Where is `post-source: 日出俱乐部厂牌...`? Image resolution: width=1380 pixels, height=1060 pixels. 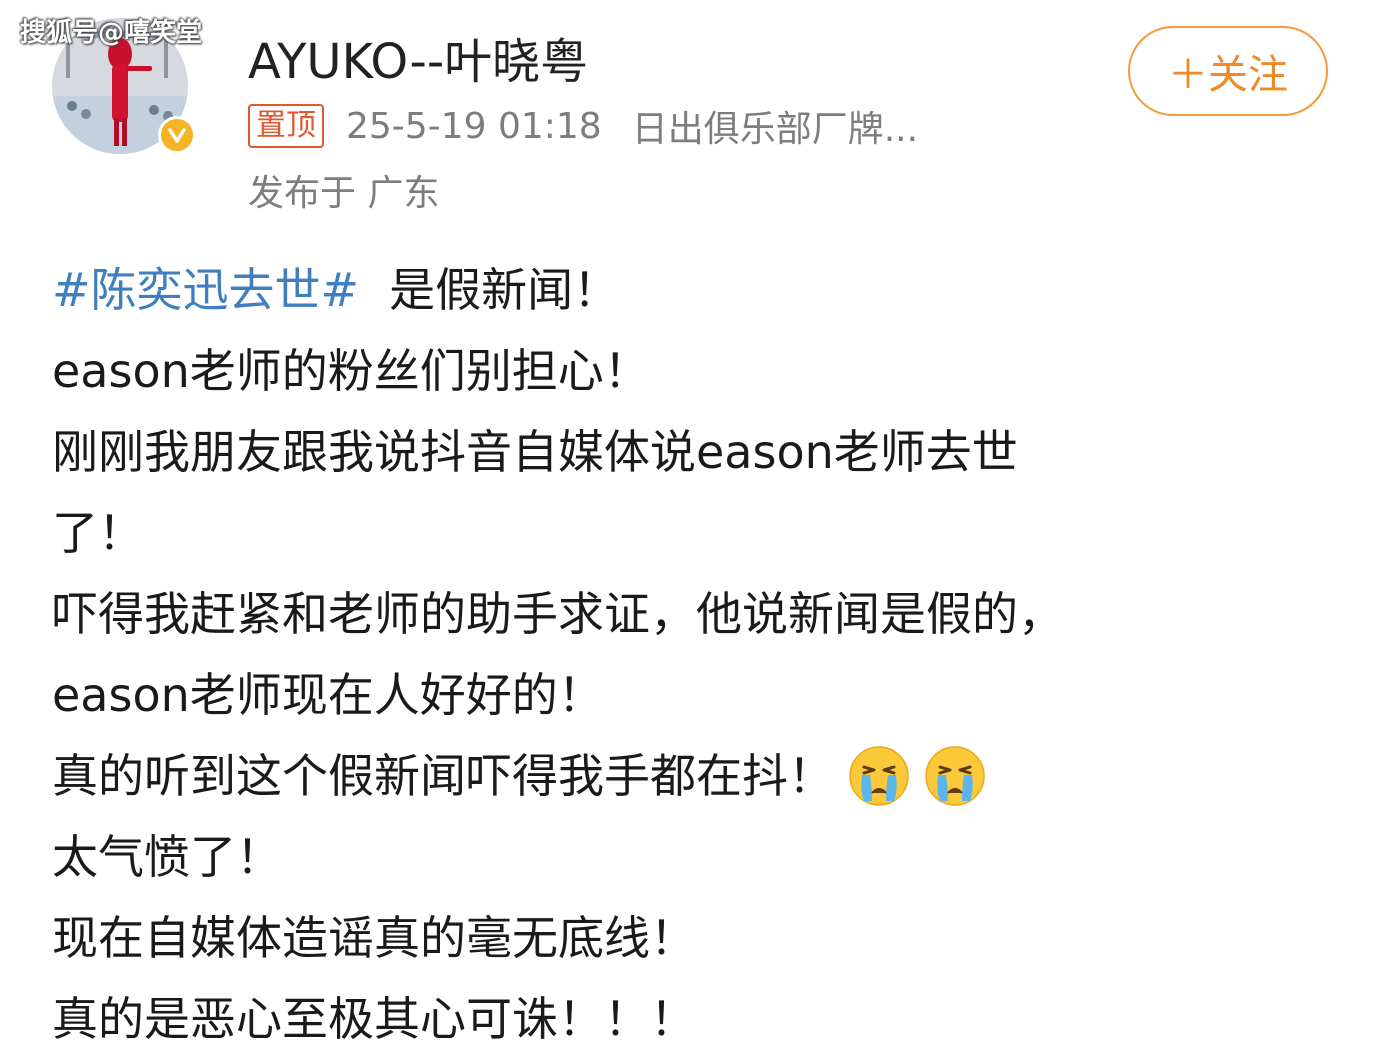
post-source: 日出俱乐部厂牌... is located at coordinates (775, 126).